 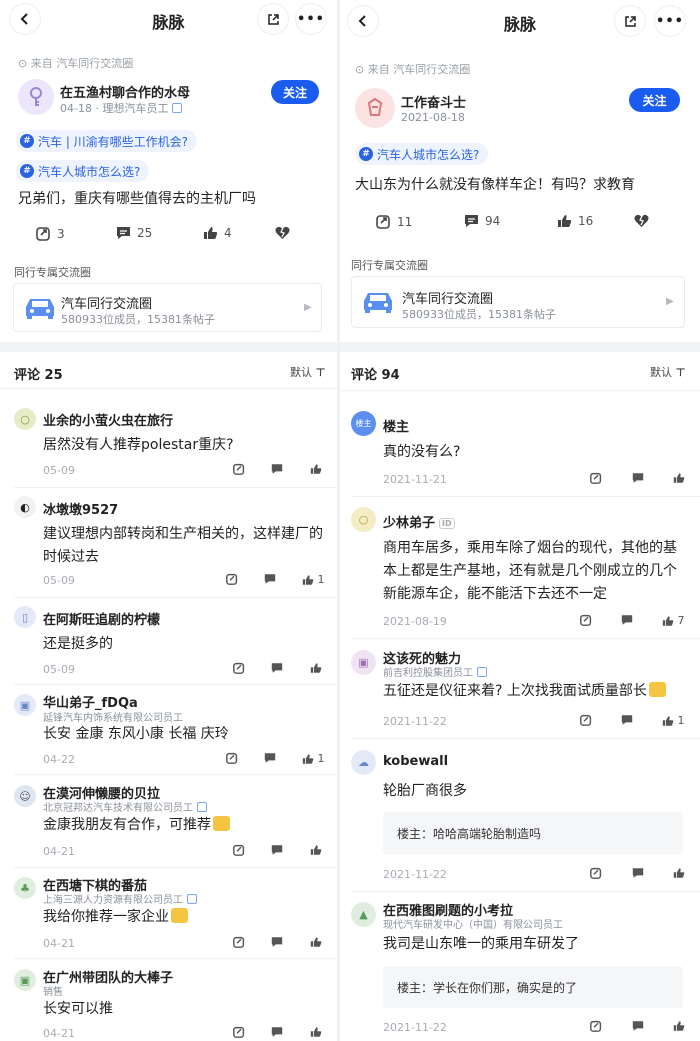 What do you see at coordinates (533, 987) in the screenshot?
I see `reply-preview: 楼主：学长在你们那，确实是的了` at bounding box center [533, 987].